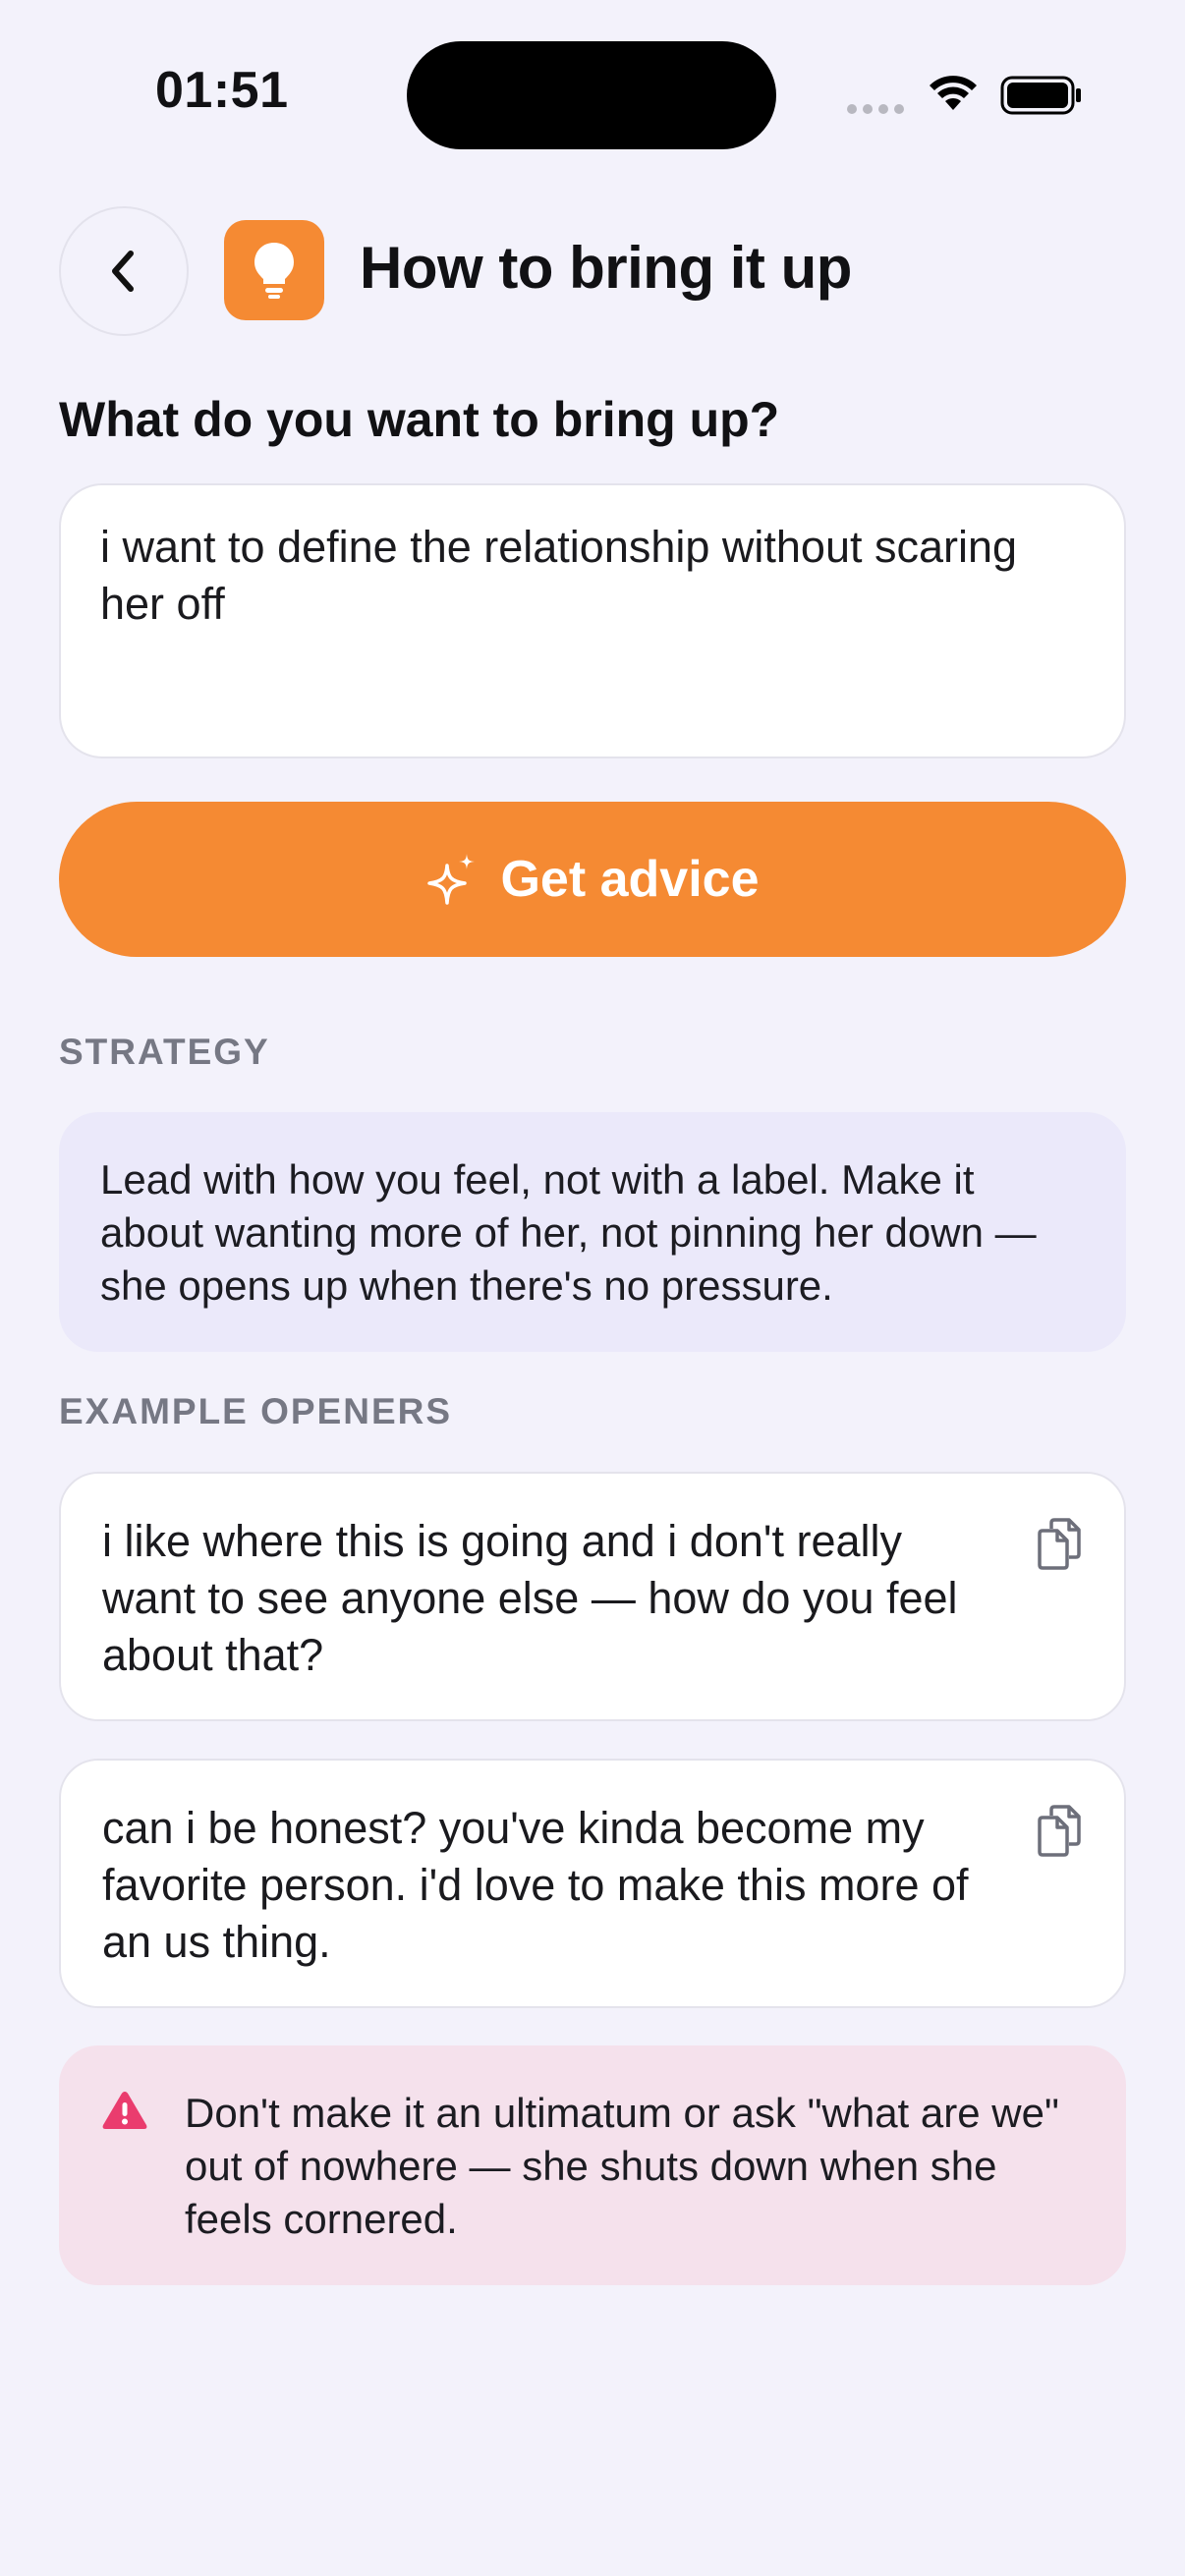 This screenshot has height=2576, width=1185. I want to click on question-label: What do you want to bring up?, so click(419, 419).